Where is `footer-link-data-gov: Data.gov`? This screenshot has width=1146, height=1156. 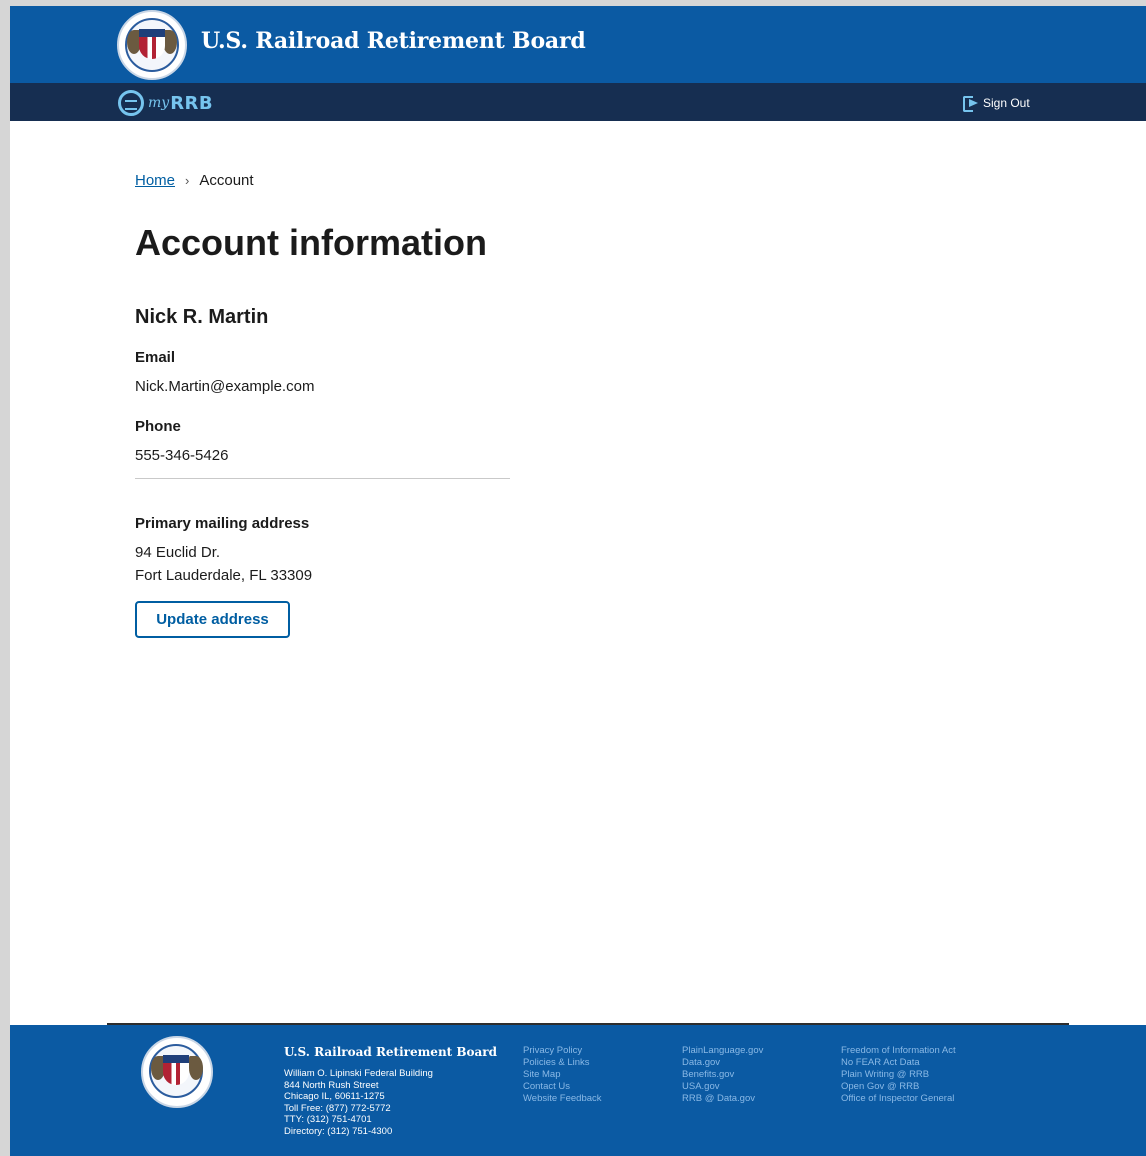 footer-link-data-gov: Data.gov is located at coordinates (722, 1063).